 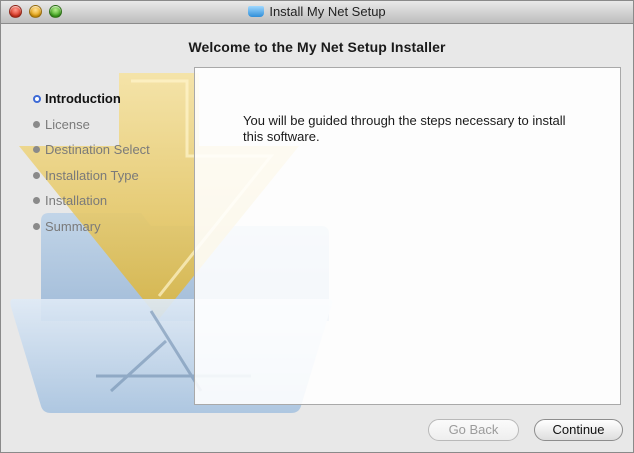 I want to click on step-label: Summary, so click(x=73, y=226).